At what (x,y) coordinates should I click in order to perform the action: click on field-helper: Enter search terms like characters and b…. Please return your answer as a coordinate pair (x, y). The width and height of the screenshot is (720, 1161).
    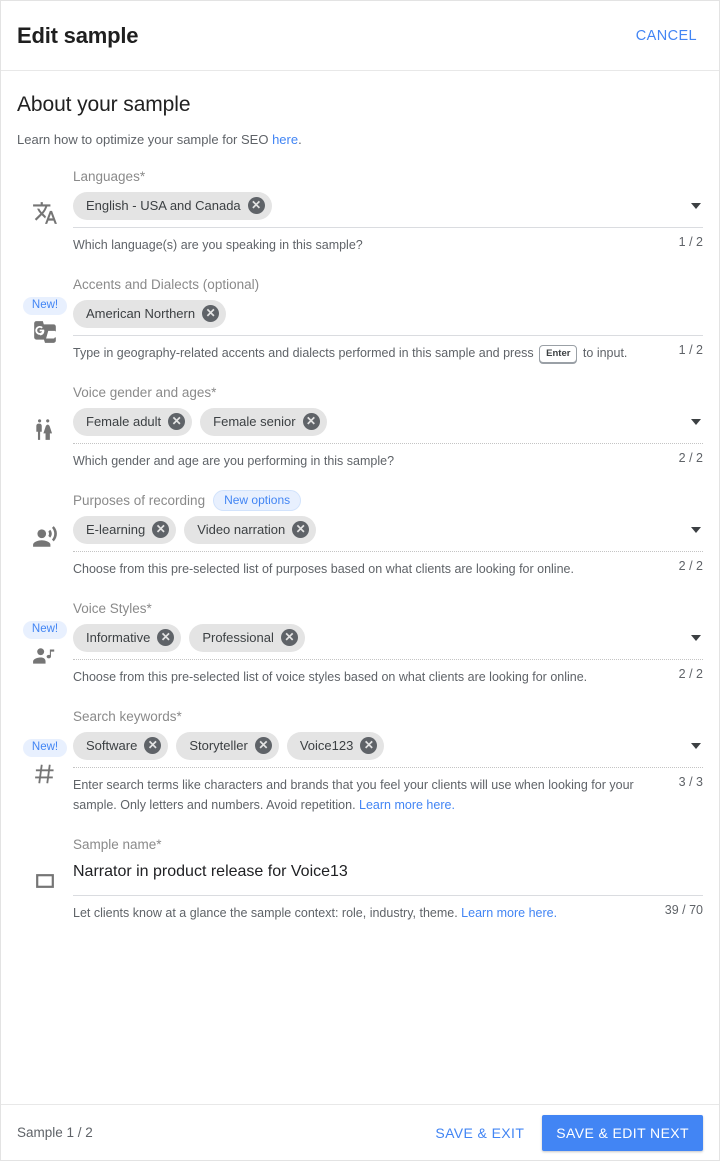
    Looking at the image, I should click on (388, 795).